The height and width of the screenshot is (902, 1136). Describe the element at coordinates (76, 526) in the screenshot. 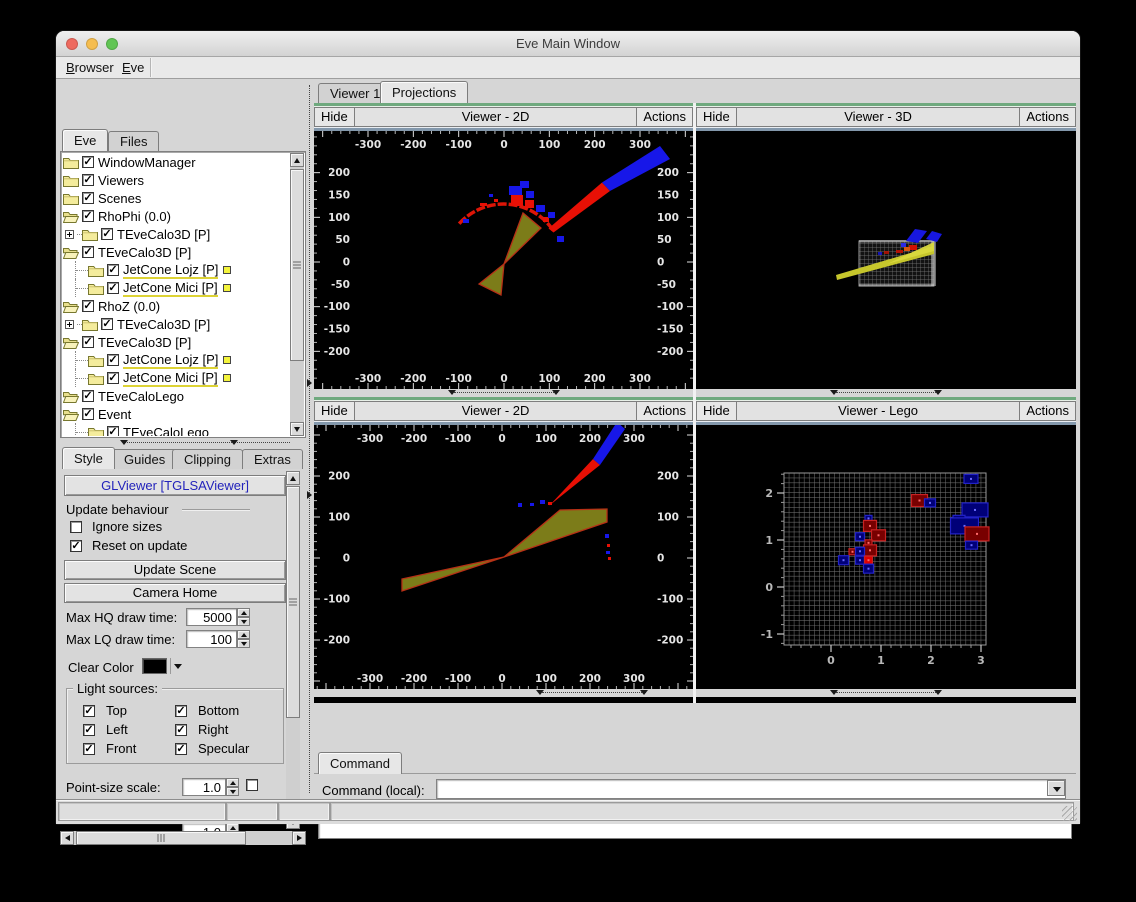

I see `ignore-sizes-checkbox` at that location.